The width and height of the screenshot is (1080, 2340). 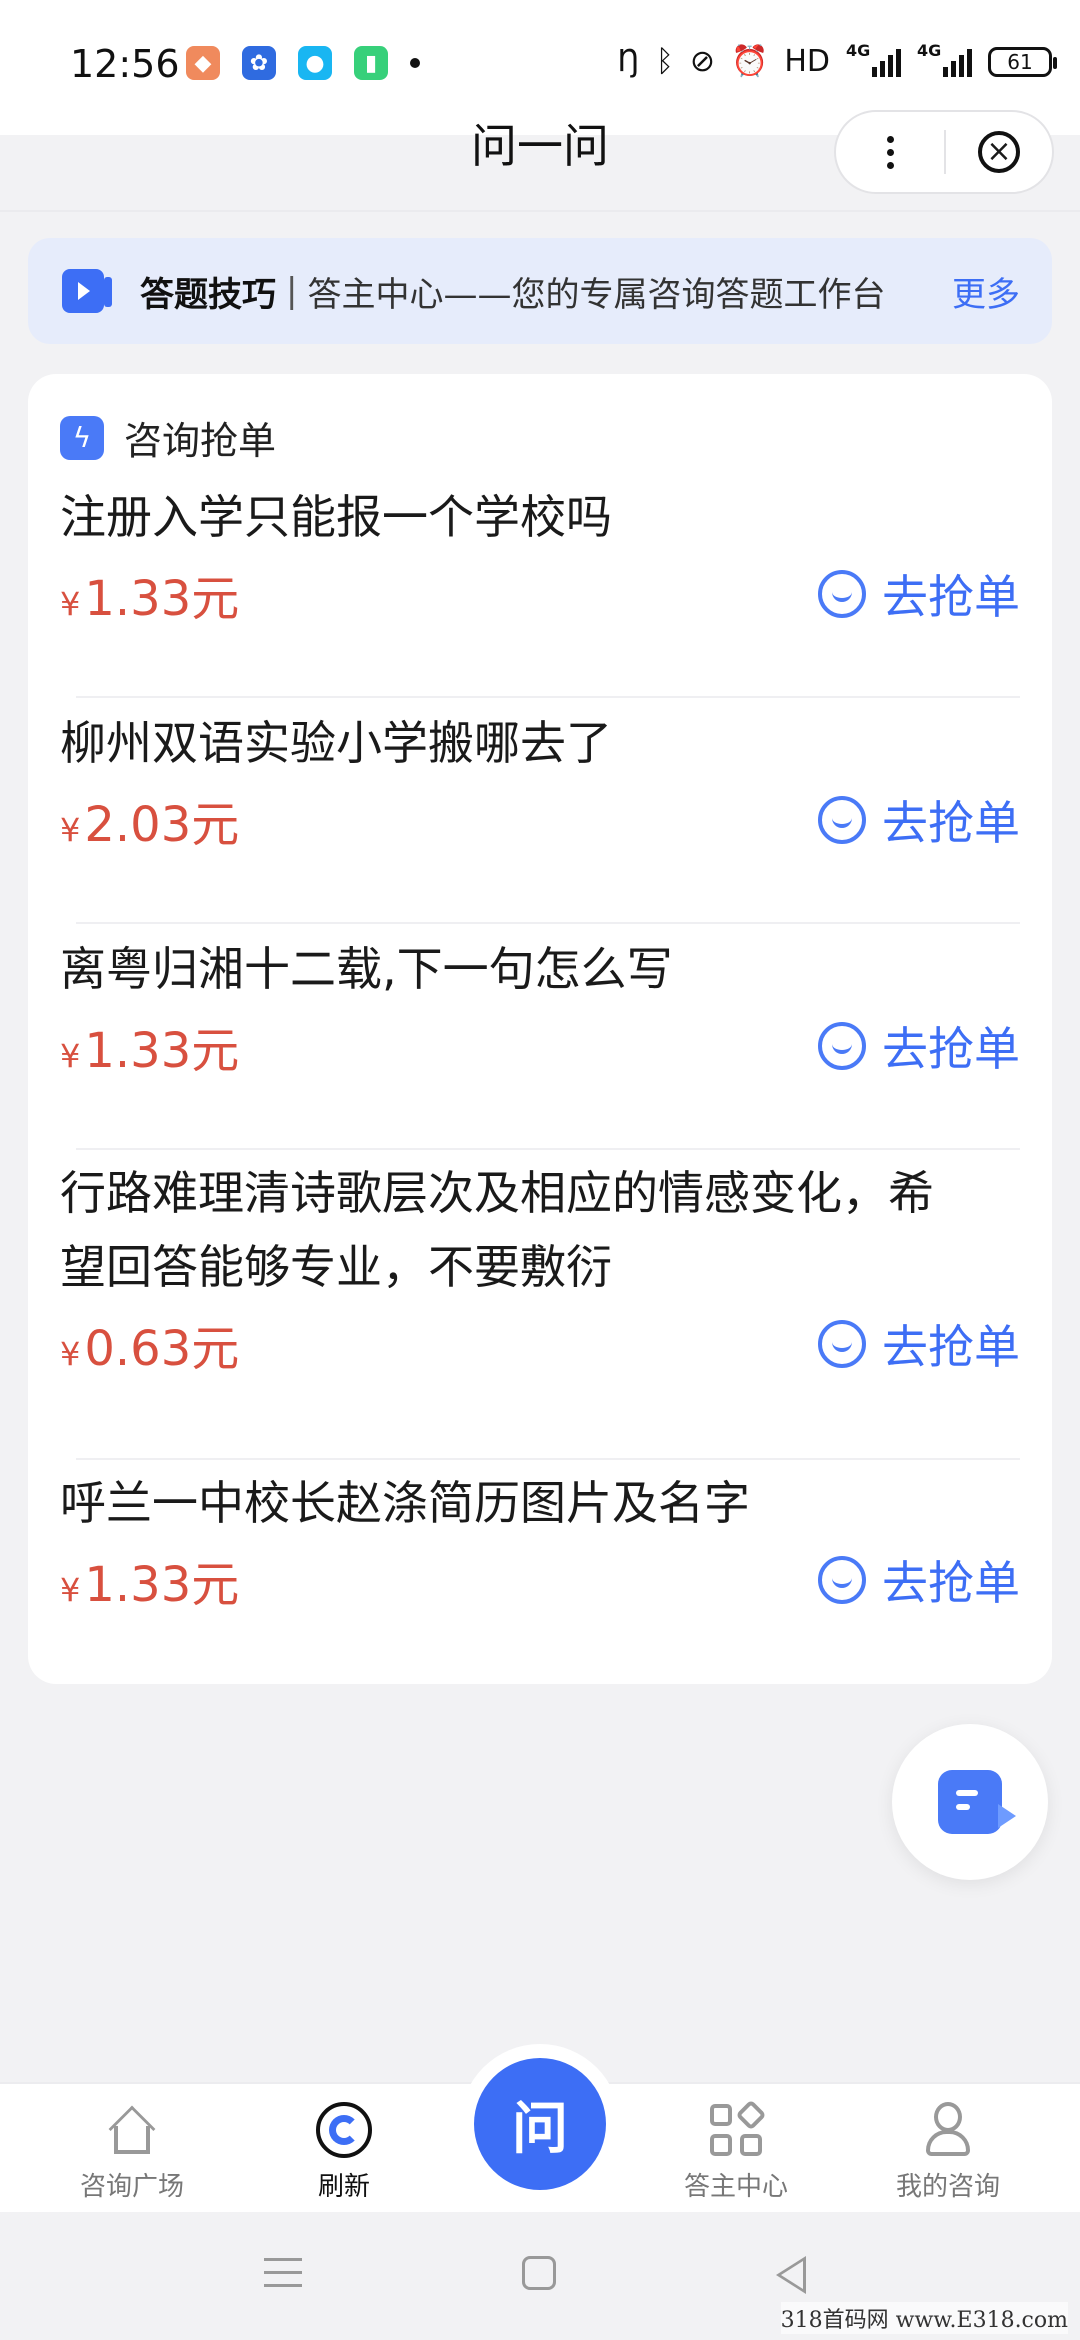 What do you see at coordinates (371, 63) in the screenshot?
I see `voice-app-icon: ▮` at bounding box center [371, 63].